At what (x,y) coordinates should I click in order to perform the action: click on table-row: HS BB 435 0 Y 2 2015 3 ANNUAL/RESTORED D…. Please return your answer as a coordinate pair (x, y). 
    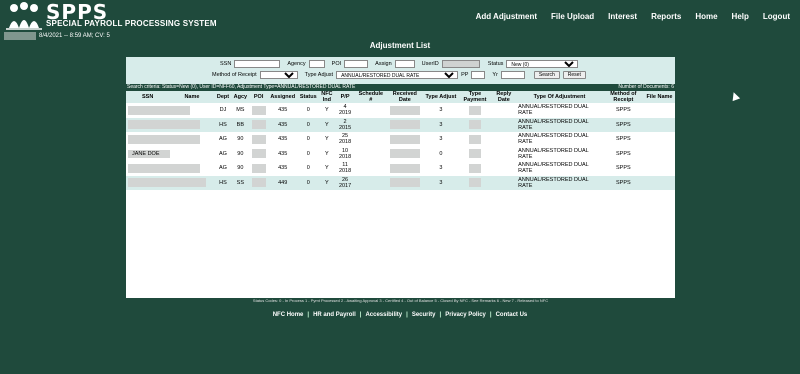
    Looking at the image, I should click on (400, 124).